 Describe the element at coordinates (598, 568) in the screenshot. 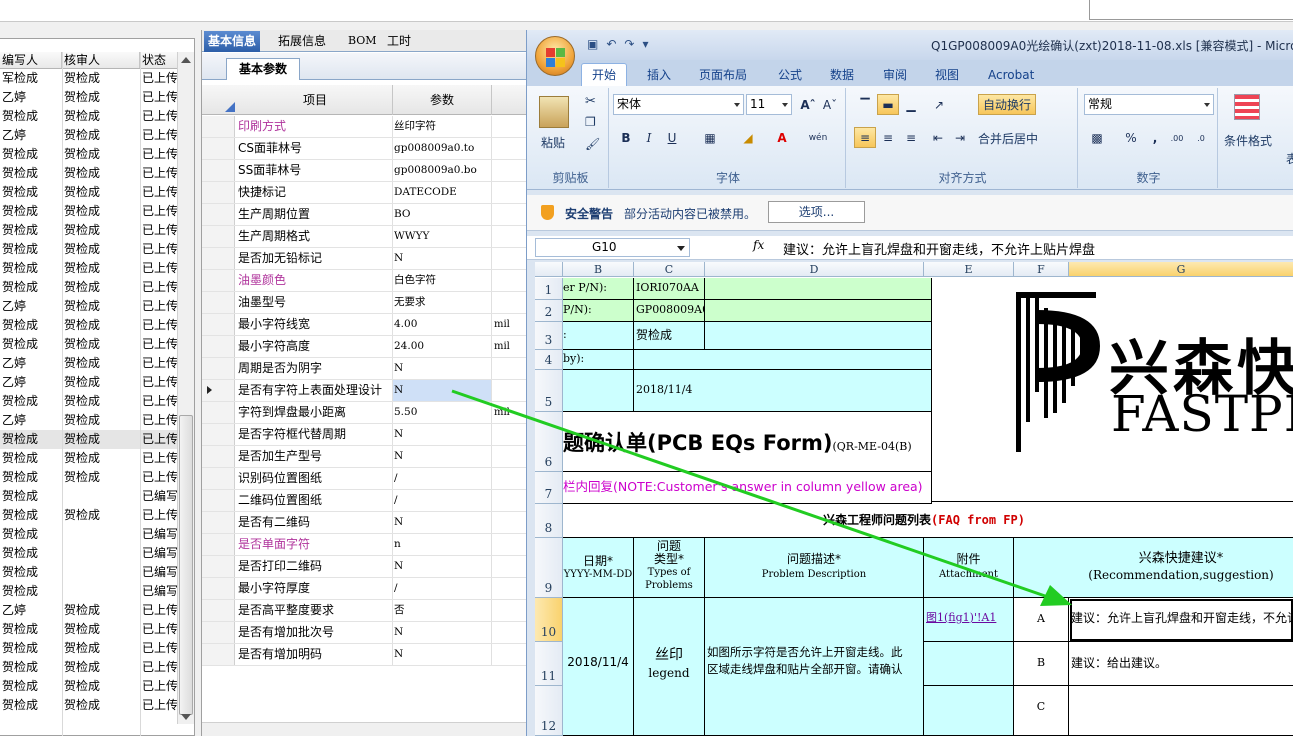

I see `header-date: 日期* YYYY-MM-DD` at that location.